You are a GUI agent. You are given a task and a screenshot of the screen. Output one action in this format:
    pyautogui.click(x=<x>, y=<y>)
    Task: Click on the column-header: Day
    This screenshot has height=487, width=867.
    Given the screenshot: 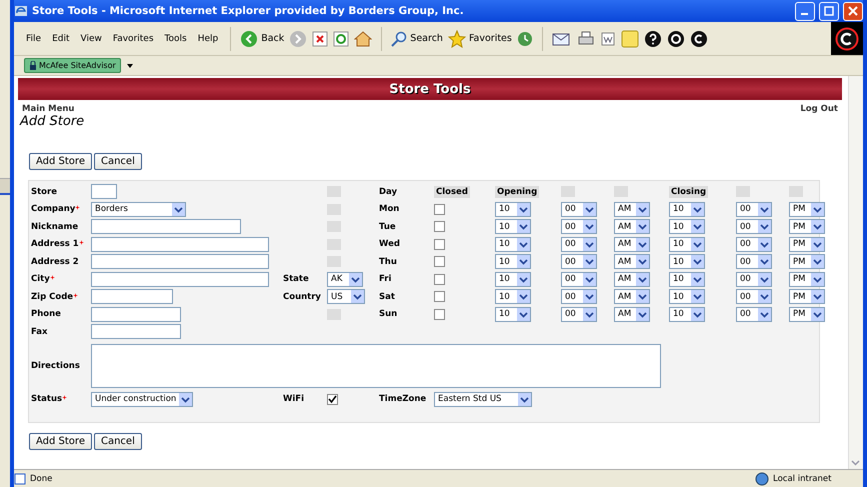 What is the action you would take?
    pyautogui.click(x=388, y=191)
    